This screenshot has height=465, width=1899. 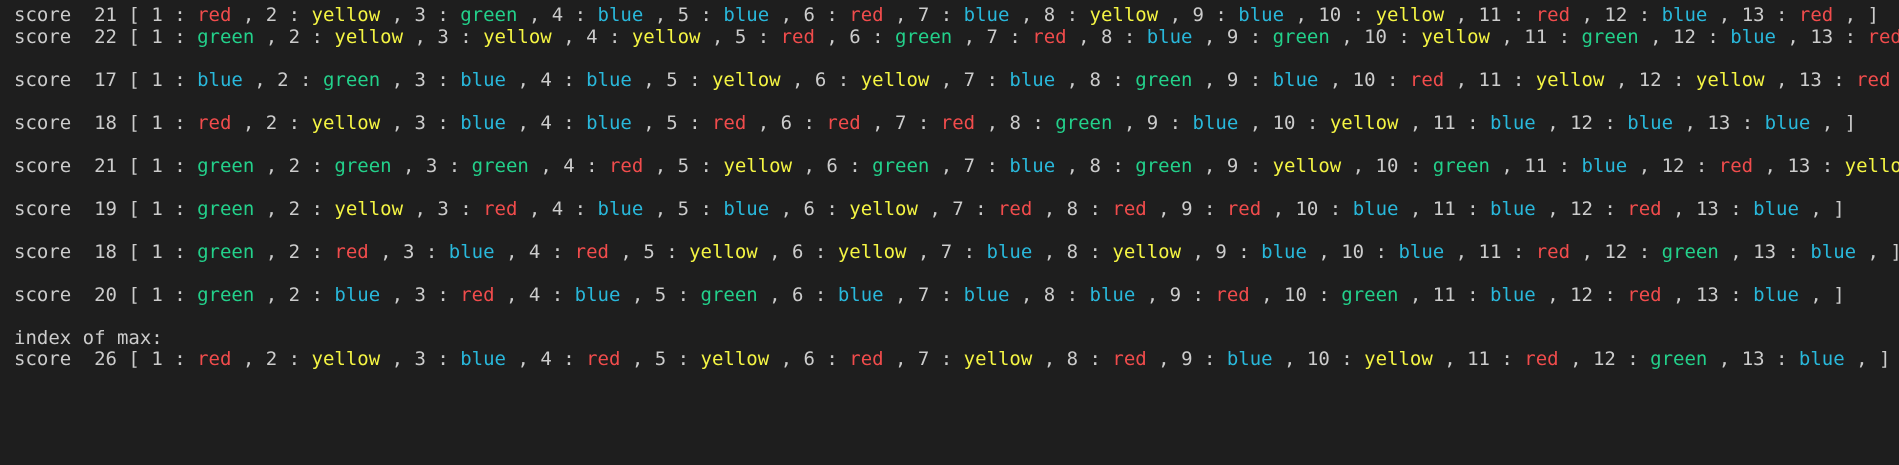 What do you see at coordinates (105, 295) in the screenshot?
I see `score-value: 20` at bounding box center [105, 295].